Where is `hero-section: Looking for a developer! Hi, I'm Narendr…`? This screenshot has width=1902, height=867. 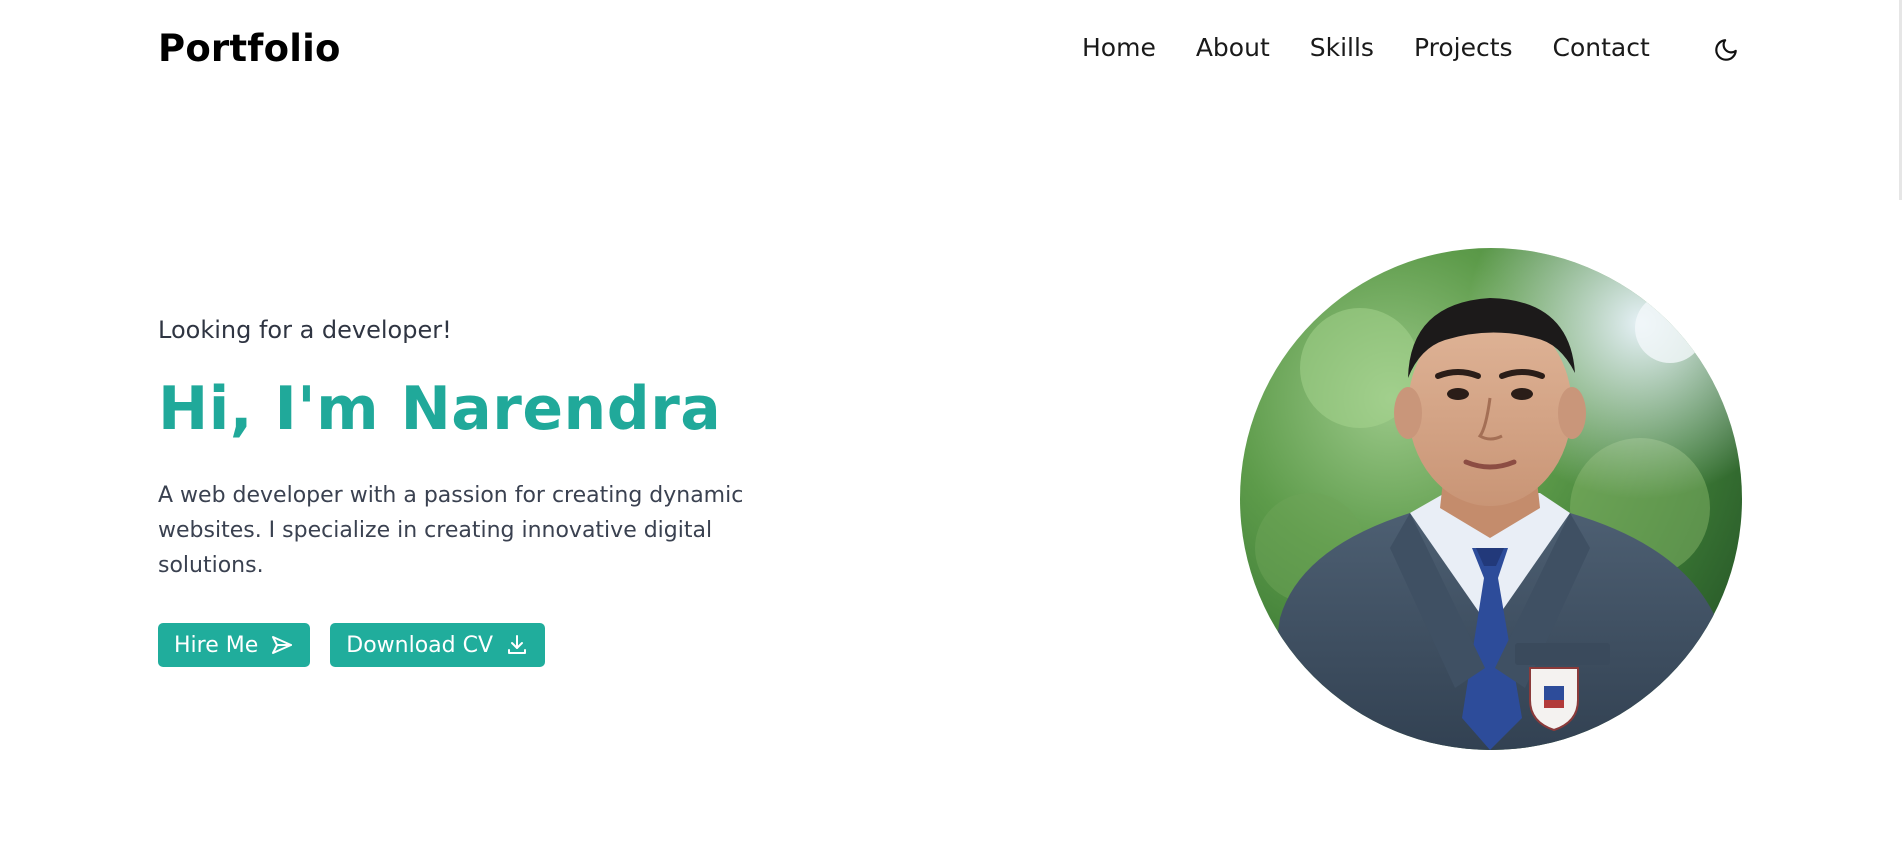
hero-section: Looking for a developer! Hi, I'm Narendr… is located at coordinates (478, 491).